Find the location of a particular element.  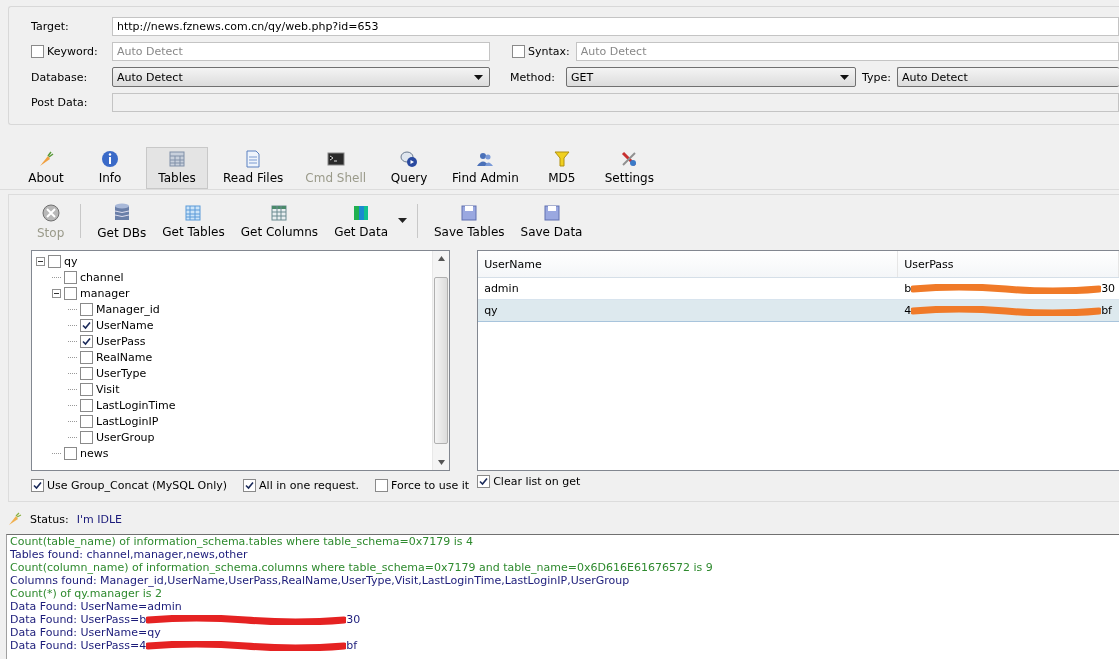

toolbar-button: Get Tables is located at coordinates (193, 221).